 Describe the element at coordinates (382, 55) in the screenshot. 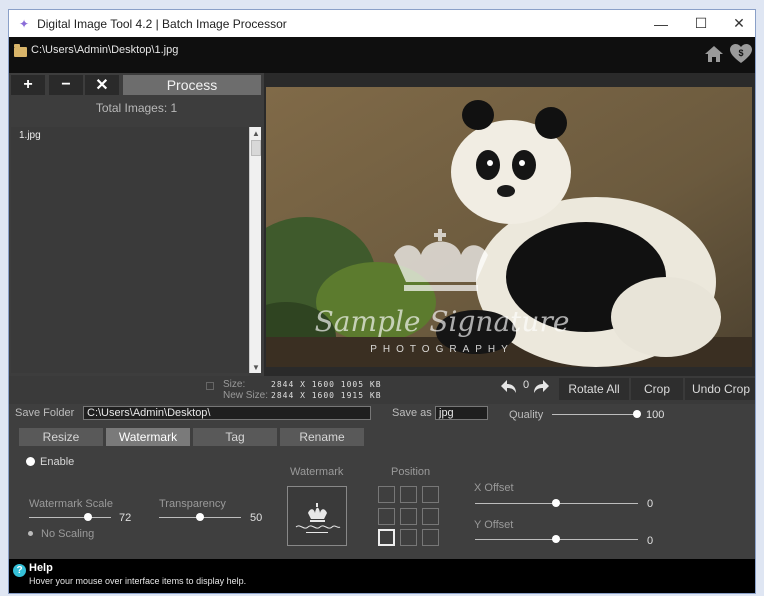

I see `path-bar: C:\Users\Admin\Desktop\1.jpg $` at that location.